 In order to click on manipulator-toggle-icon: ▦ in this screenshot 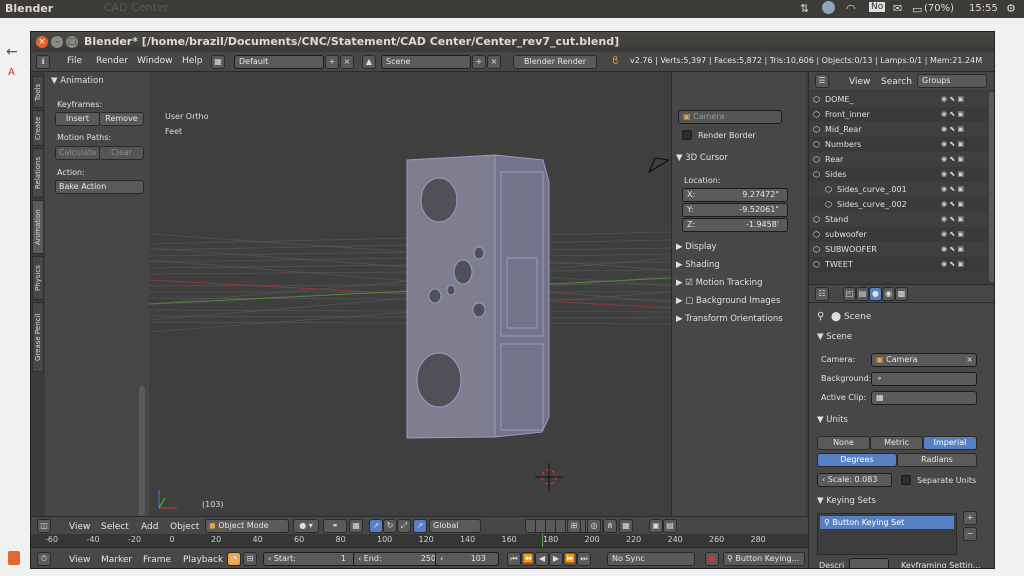, I will do `click(356, 526)`.